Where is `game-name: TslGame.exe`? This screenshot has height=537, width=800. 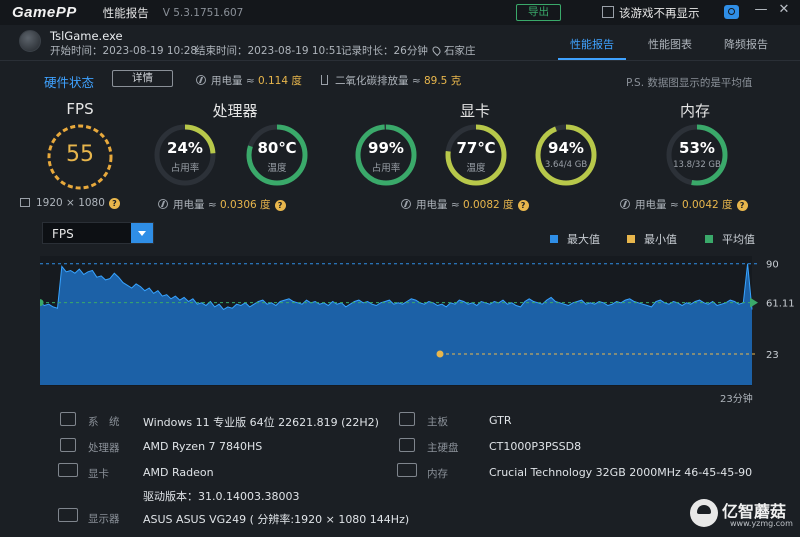
game-name: TslGame.exe is located at coordinates (86, 36).